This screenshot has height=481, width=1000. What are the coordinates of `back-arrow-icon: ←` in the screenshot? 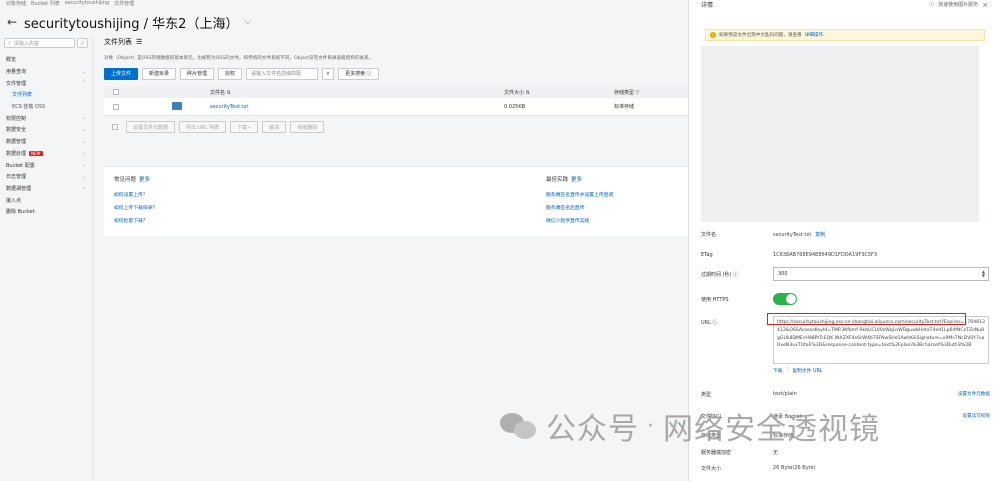 It's located at (12, 22).